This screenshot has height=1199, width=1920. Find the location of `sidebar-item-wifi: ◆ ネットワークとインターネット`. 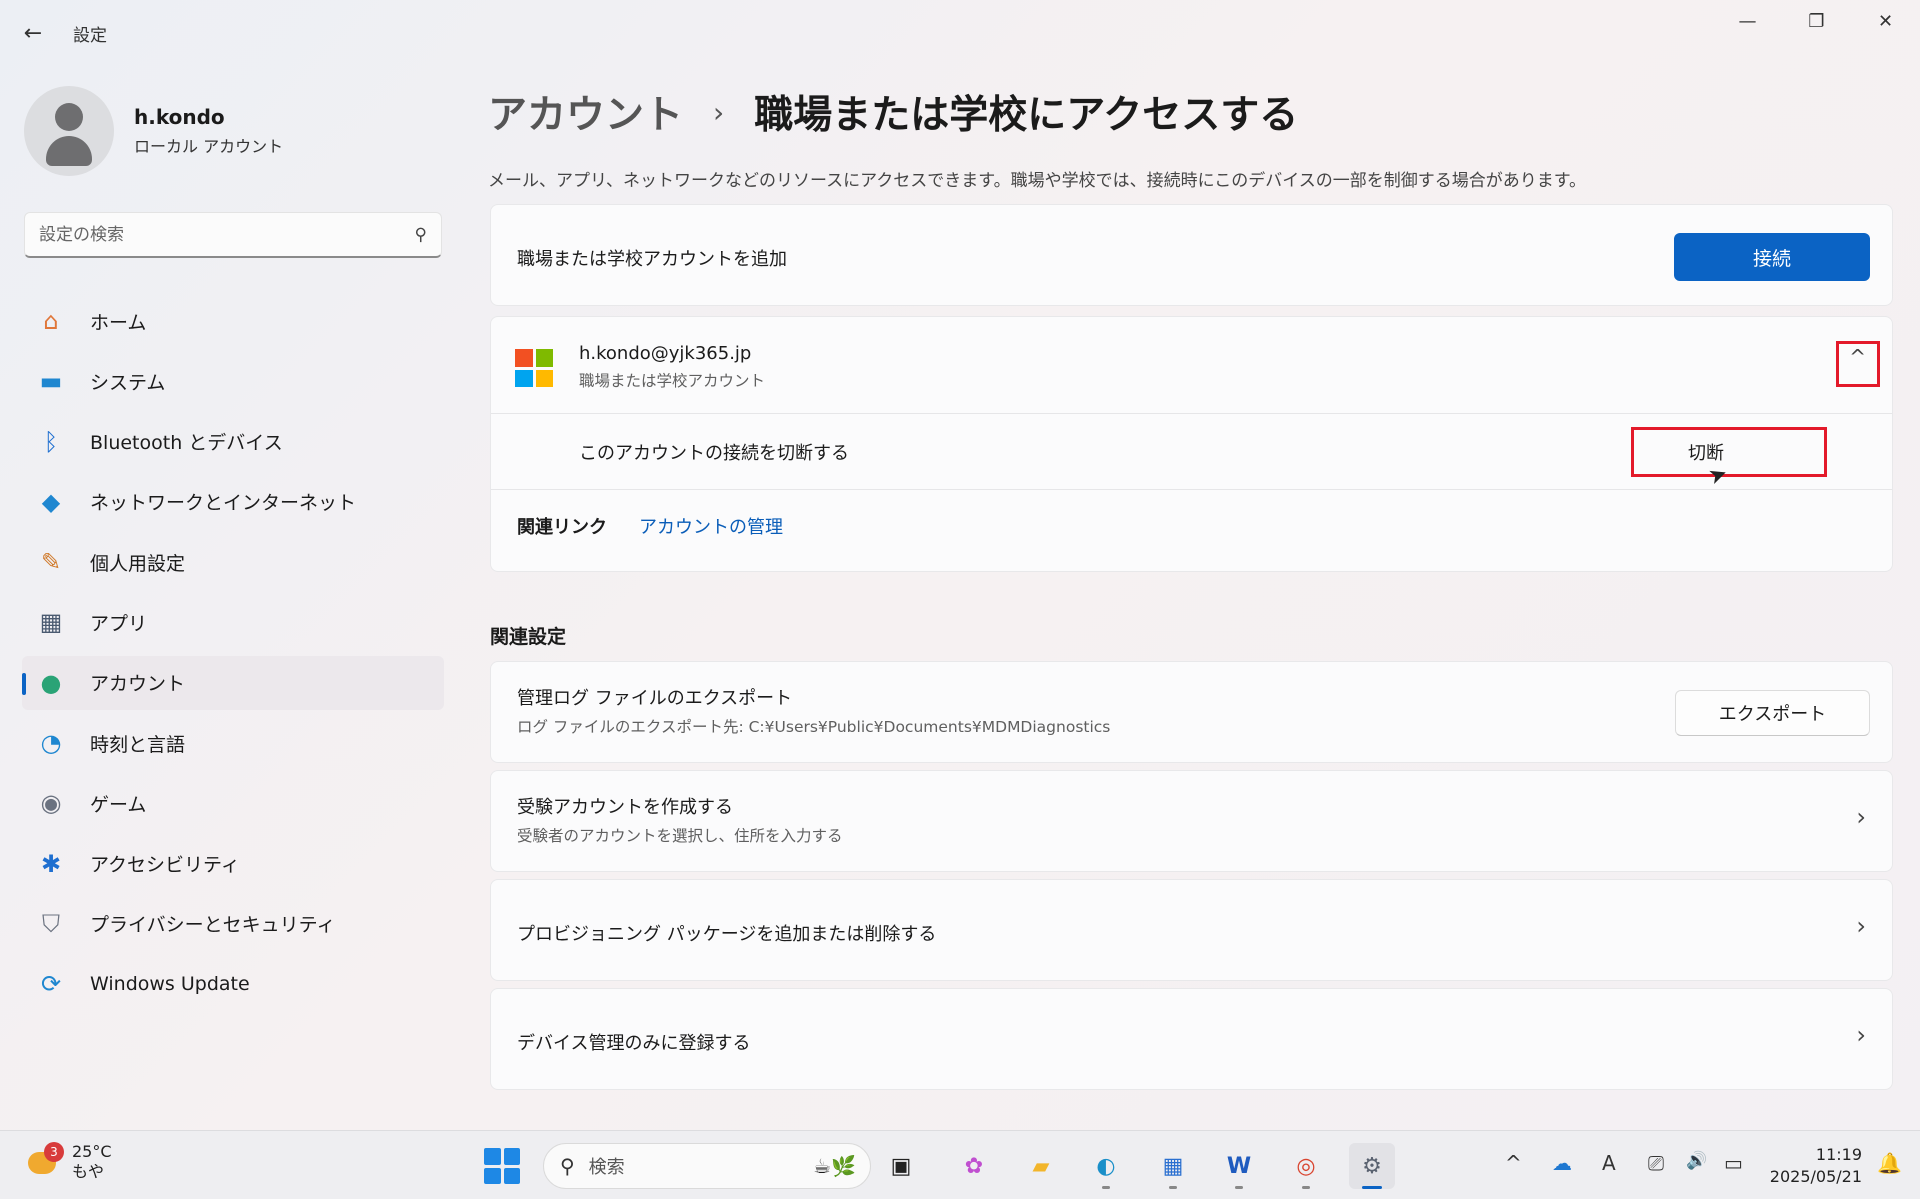

sidebar-item-wifi: ◆ ネットワークとインターネット is located at coordinates (233, 502).